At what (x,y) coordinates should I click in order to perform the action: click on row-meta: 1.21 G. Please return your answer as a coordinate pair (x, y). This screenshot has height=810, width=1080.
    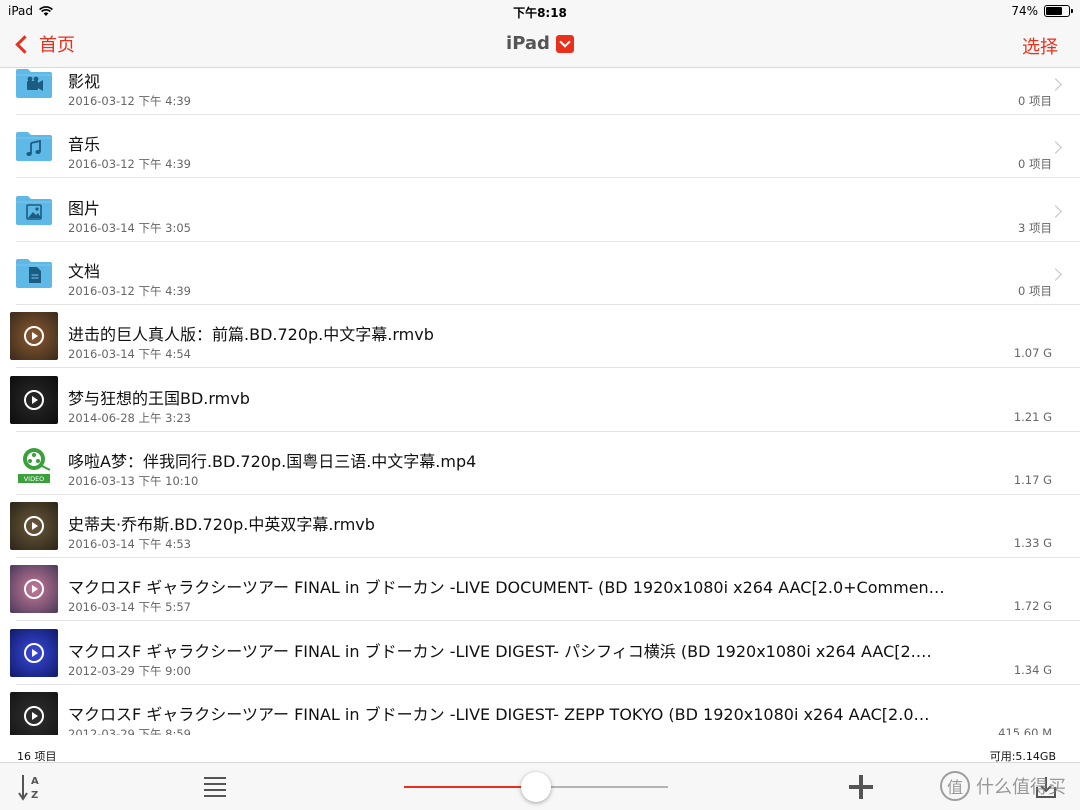
    Looking at the image, I should click on (1032, 416).